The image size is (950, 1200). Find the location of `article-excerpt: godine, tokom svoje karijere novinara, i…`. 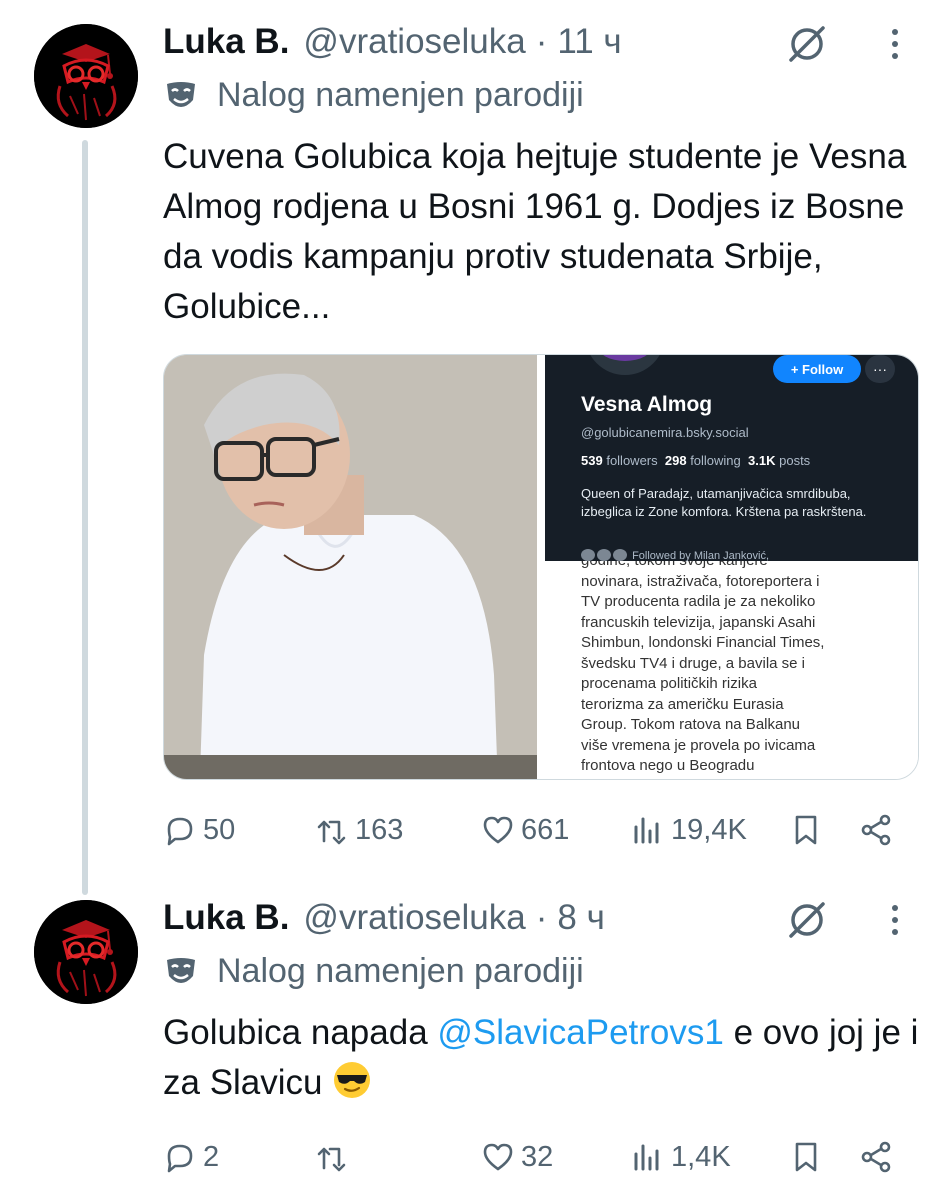

article-excerpt: godine, tokom svoje karijere novinara, i… is located at coordinates (731, 670).